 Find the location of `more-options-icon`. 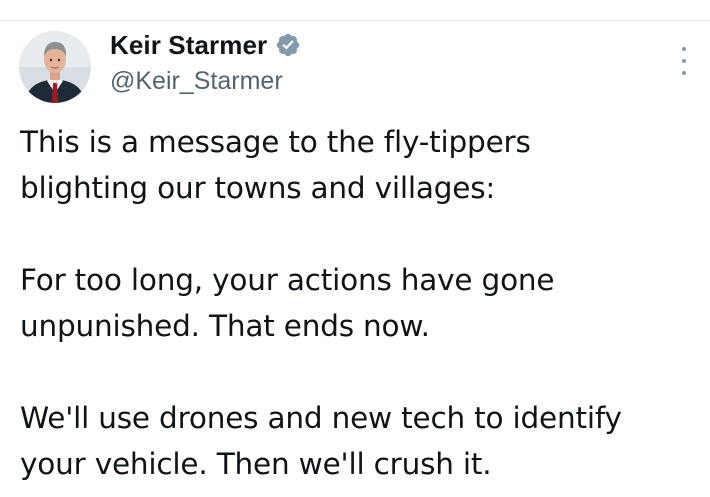

more-options-icon is located at coordinates (684, 61).